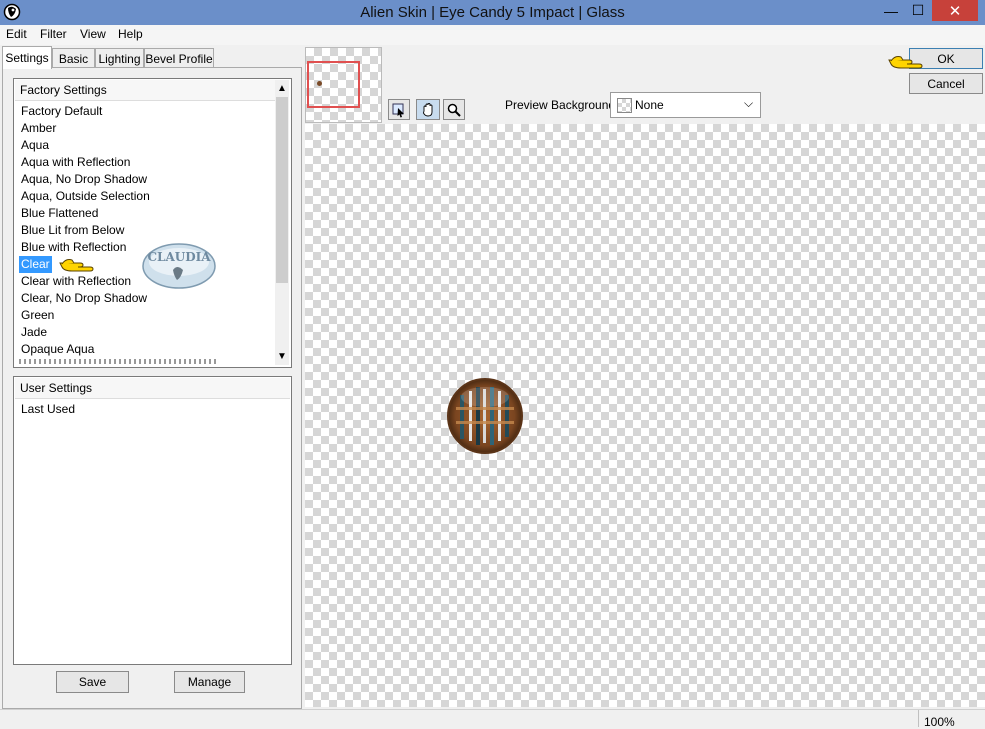 The width and height of the screenshot is (985, 729). I want to click on close-button: ✕, so click(955, 10).